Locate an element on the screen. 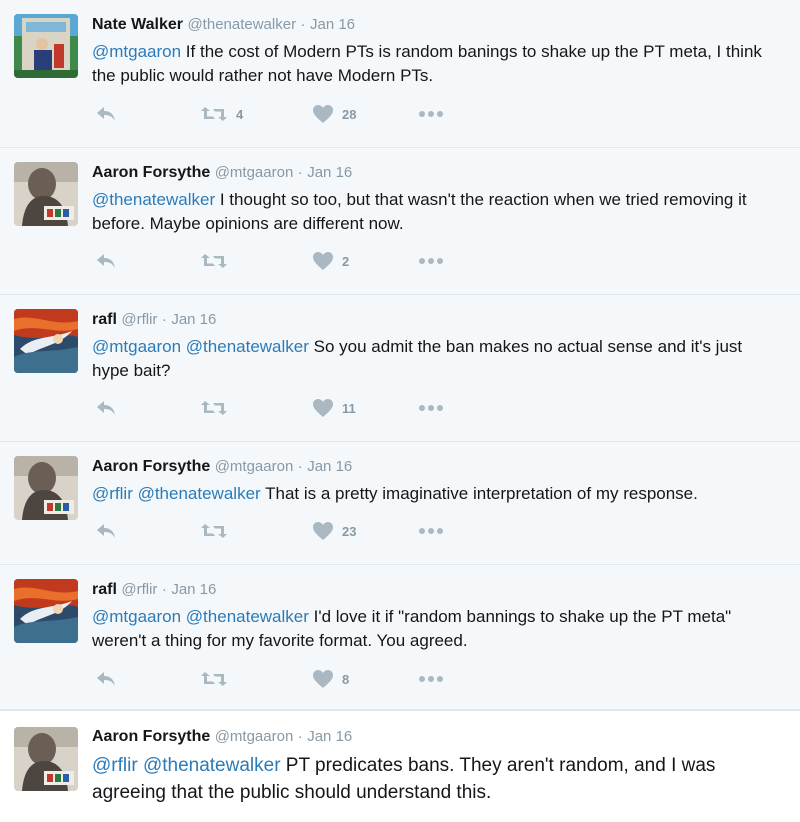 The height and width of the screenshot is (822, 800). like-count: 11 is located at coordinates (349, 408).